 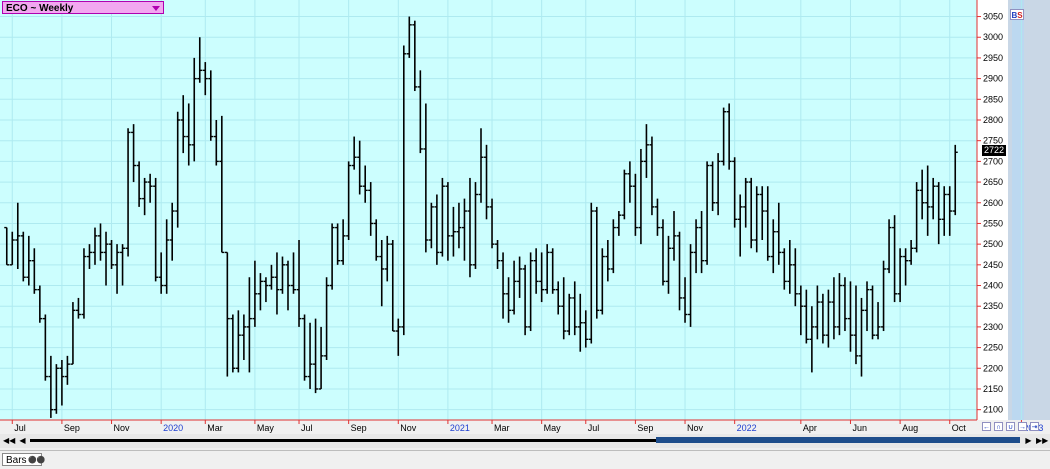 I want to click on y-tick-label: 2200, so click(x=993, y=368).